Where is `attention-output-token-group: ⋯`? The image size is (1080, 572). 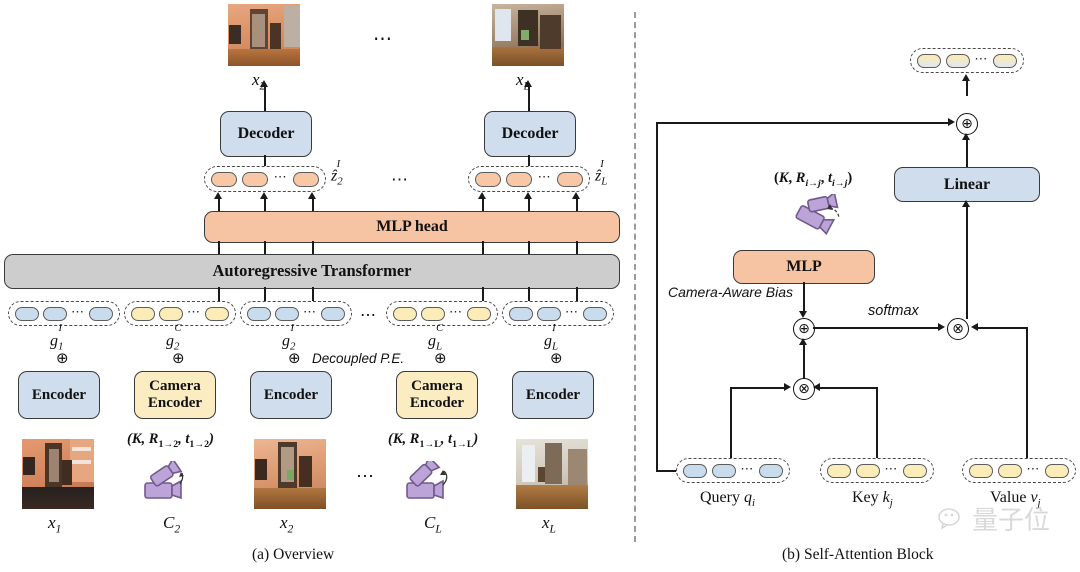 attention-output-token-group: ⋯ is located at coordinates (967, 60).